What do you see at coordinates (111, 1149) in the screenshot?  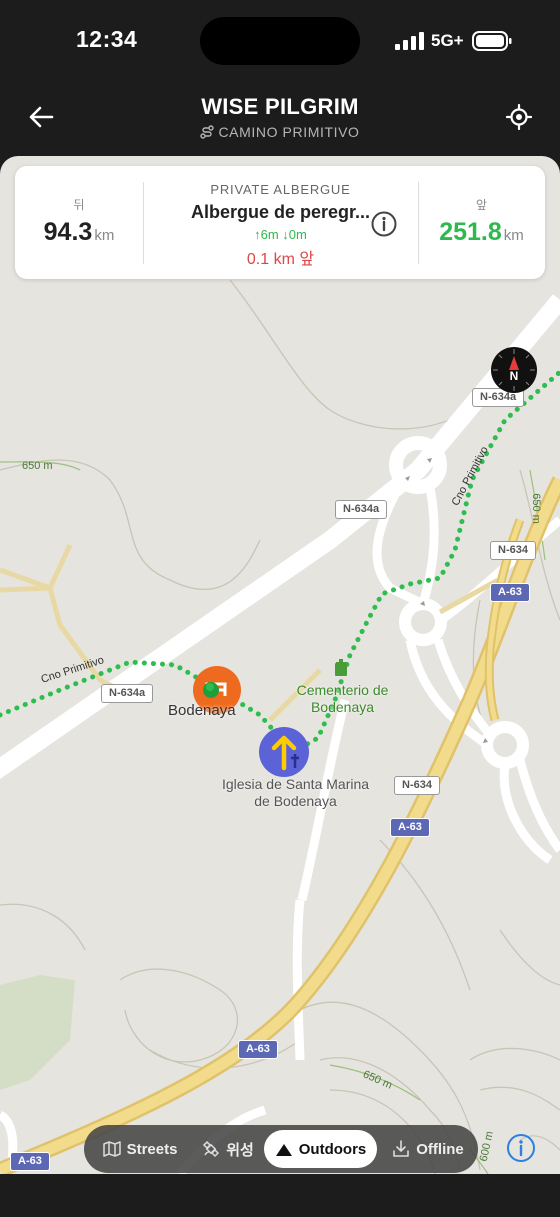 I see `map-icon` at bounding box center [111, 1149].